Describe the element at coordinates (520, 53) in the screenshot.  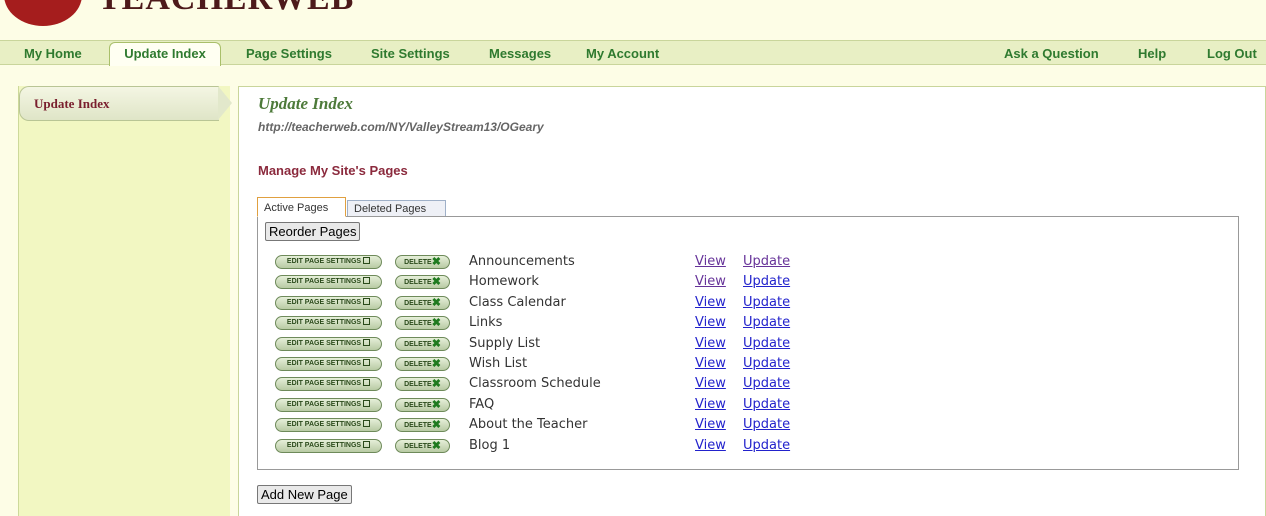
I see `nav-messages: Messages` at that location.